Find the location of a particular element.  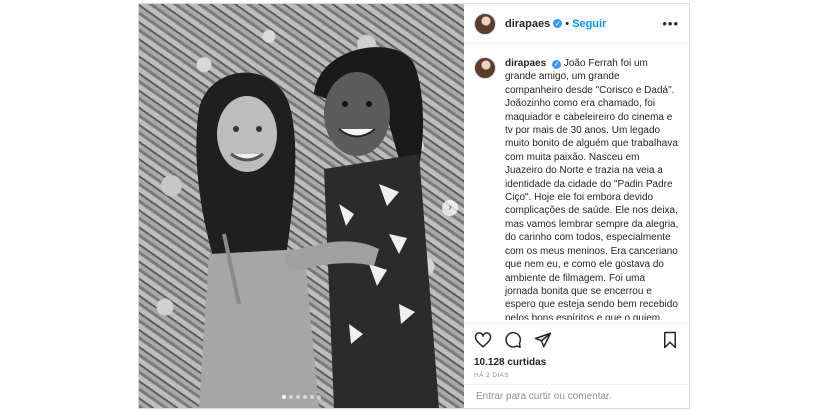

carousel-indicator is located at coordinates (301, 397).